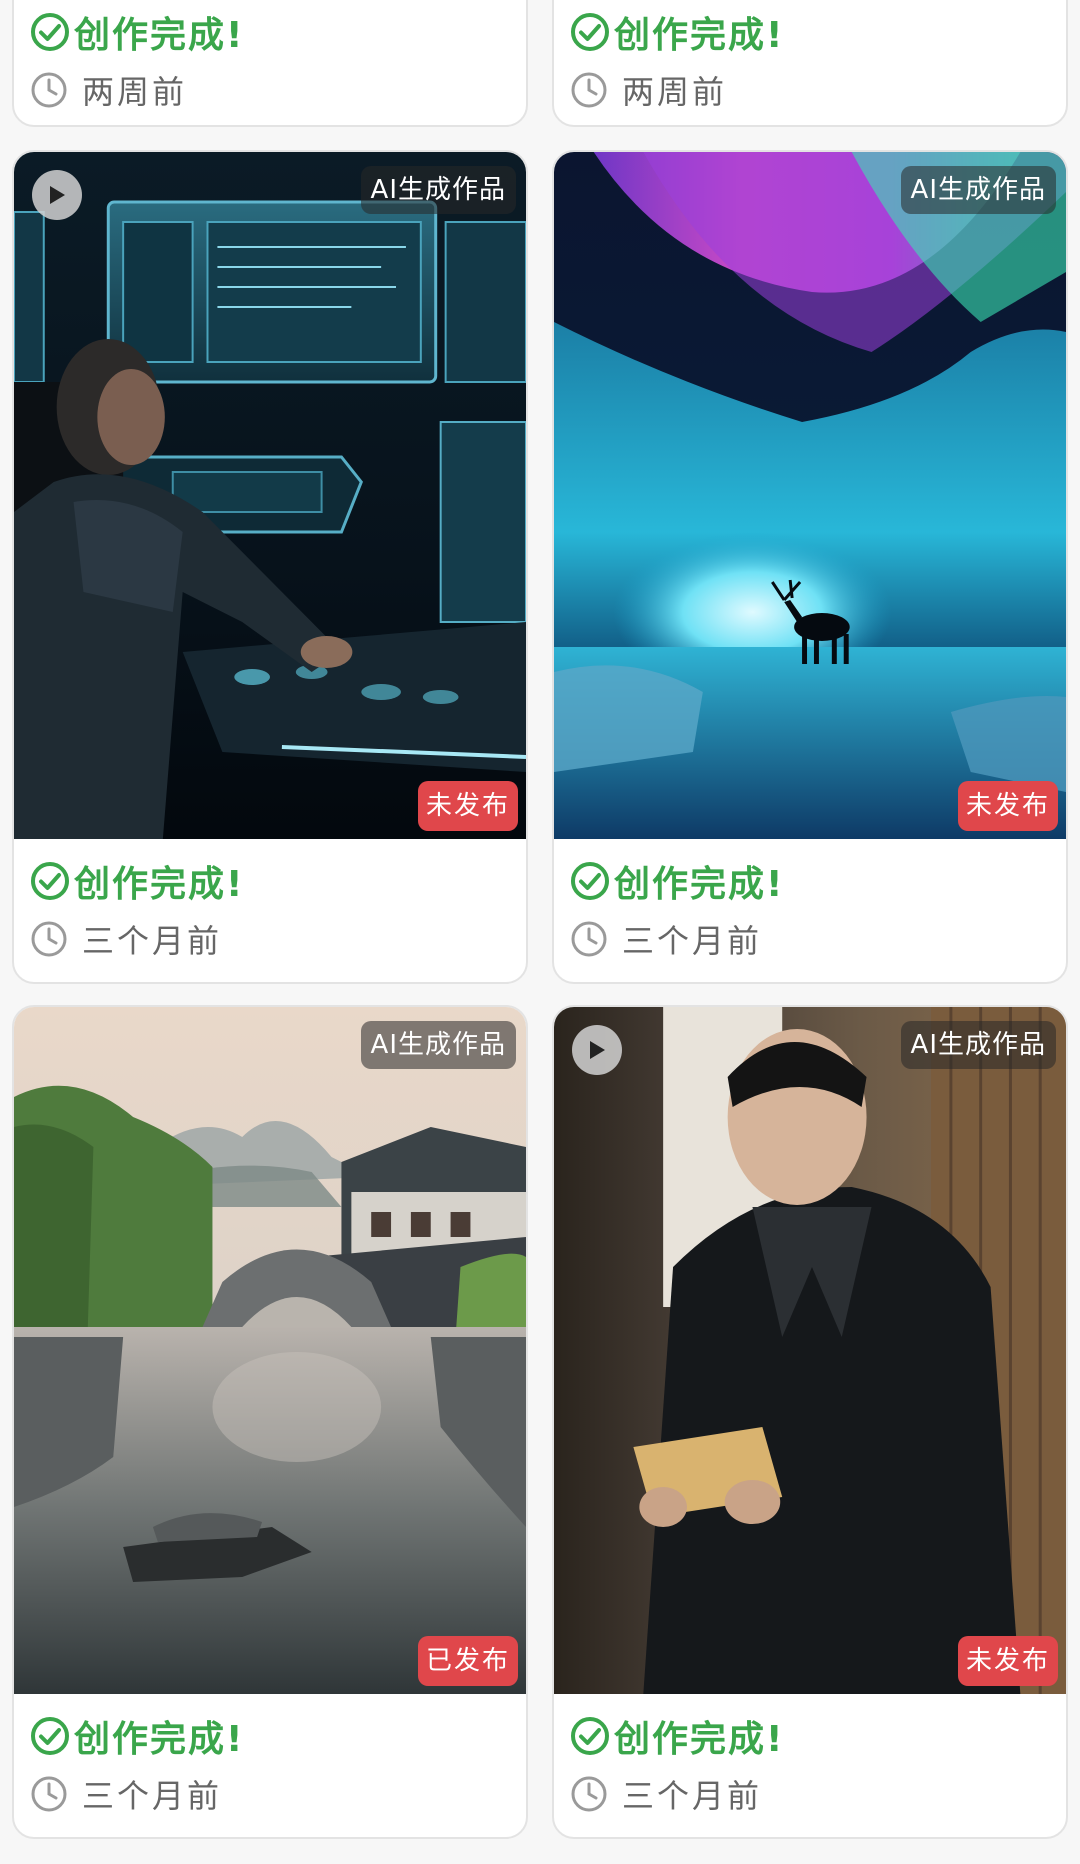 Image resolution: width=1080 pixels, height=1864 pixels. Describe the element at coordinates (270, 63) in the screenshot. I see `work-card-1: 创作完成! 两周前` at that location.